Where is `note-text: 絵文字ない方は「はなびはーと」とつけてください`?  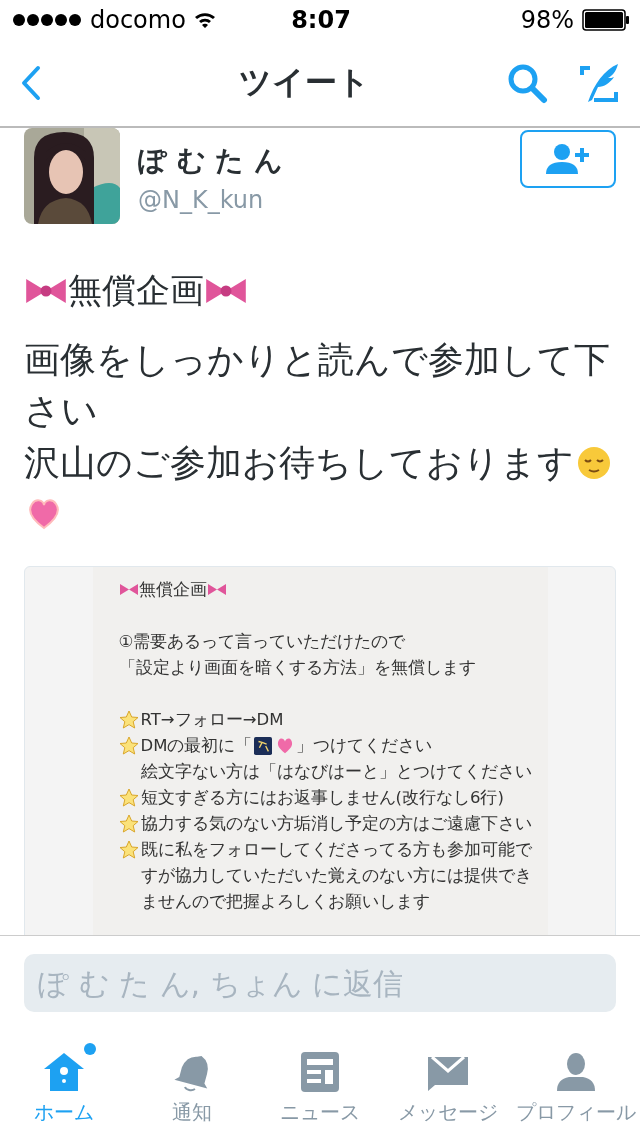 note-text: 絵文字ない方は「はなびはーと」とつけてください is located at coordinates (336, 771).